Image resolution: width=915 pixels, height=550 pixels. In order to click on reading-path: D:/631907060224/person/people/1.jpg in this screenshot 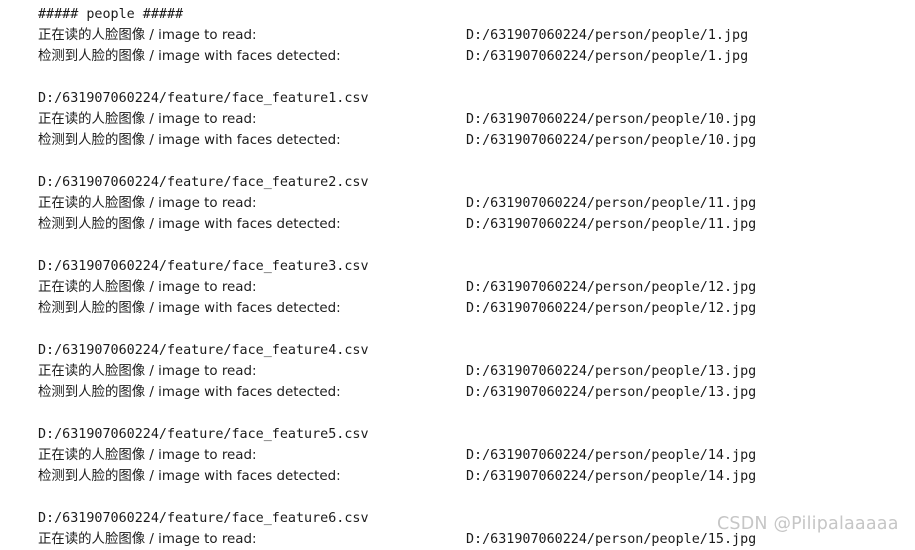, I will do `click(607, 35)`.